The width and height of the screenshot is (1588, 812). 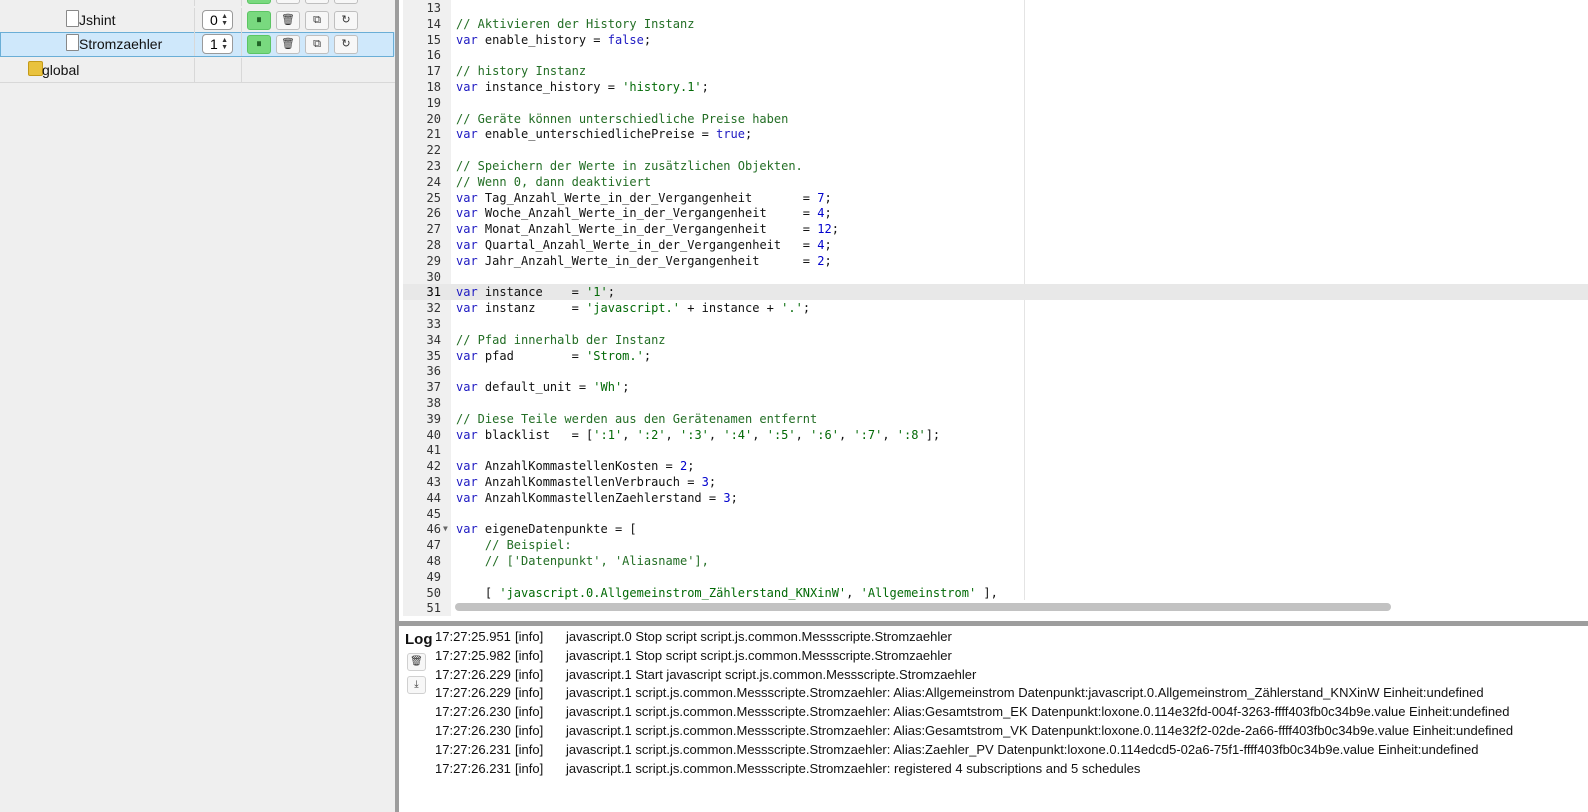 I want to click on line-code: var AnzahlKommastellenKosten = 2;, so click(x=575, y=466).